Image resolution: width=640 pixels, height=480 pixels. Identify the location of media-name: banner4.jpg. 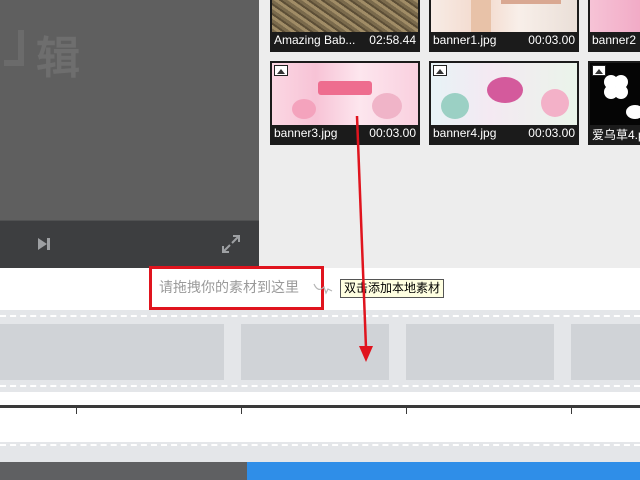
(465, 133).